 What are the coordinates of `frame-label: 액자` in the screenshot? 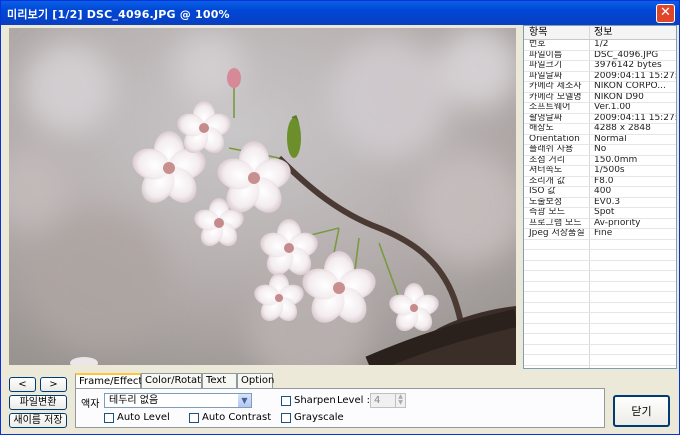 It's located at (90, 404).